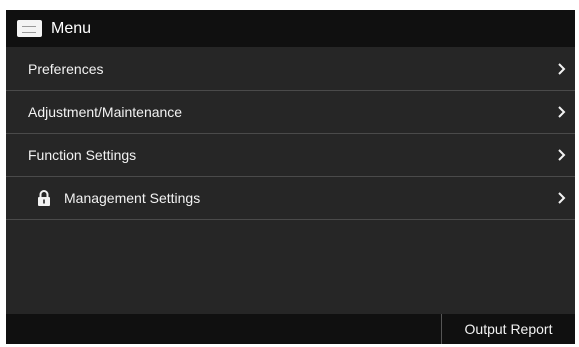 This screenshot has width=579, height=347. Describe the element at coordinates (290, 69) in the screenshot. I see `menu-item-preferences: Preferences` at that location.